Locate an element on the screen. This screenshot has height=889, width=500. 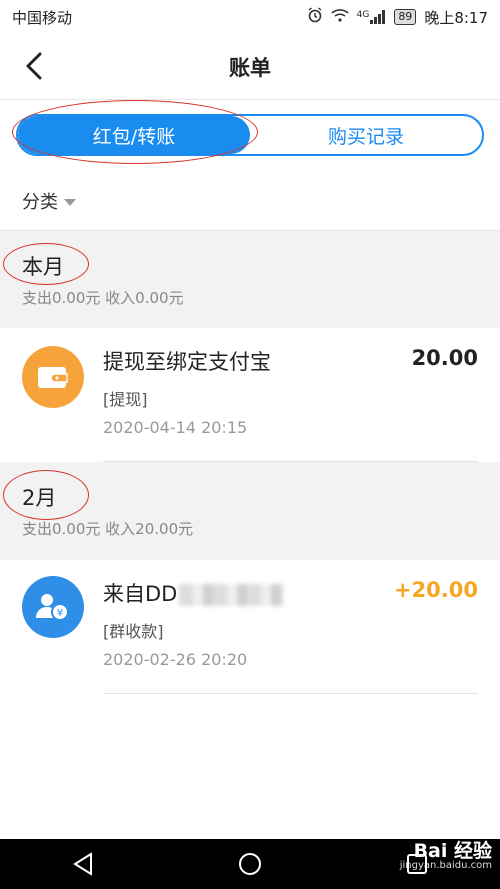
back-triangle-icon is located at coordinates (83, 864).